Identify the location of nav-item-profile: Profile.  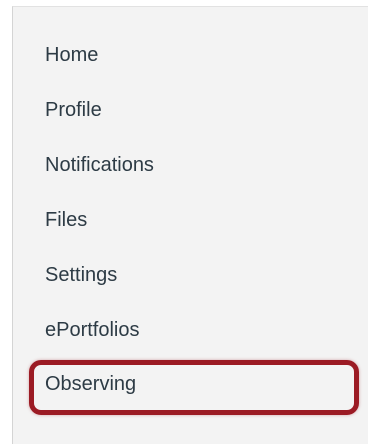
(73, 110).